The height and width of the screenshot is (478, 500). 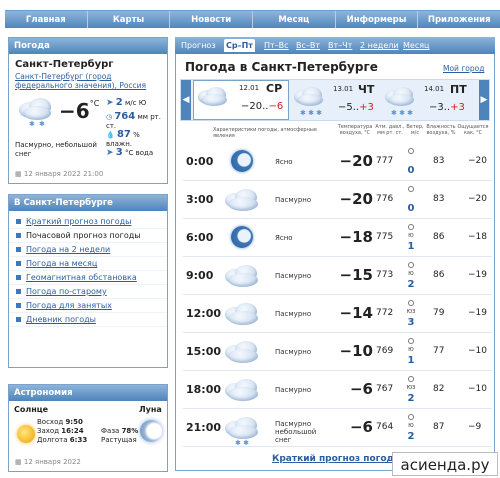 I want to click on forecast-row: 3:00 Пасмурно −20 776 0 83 −20, so click(x=337, y=200).